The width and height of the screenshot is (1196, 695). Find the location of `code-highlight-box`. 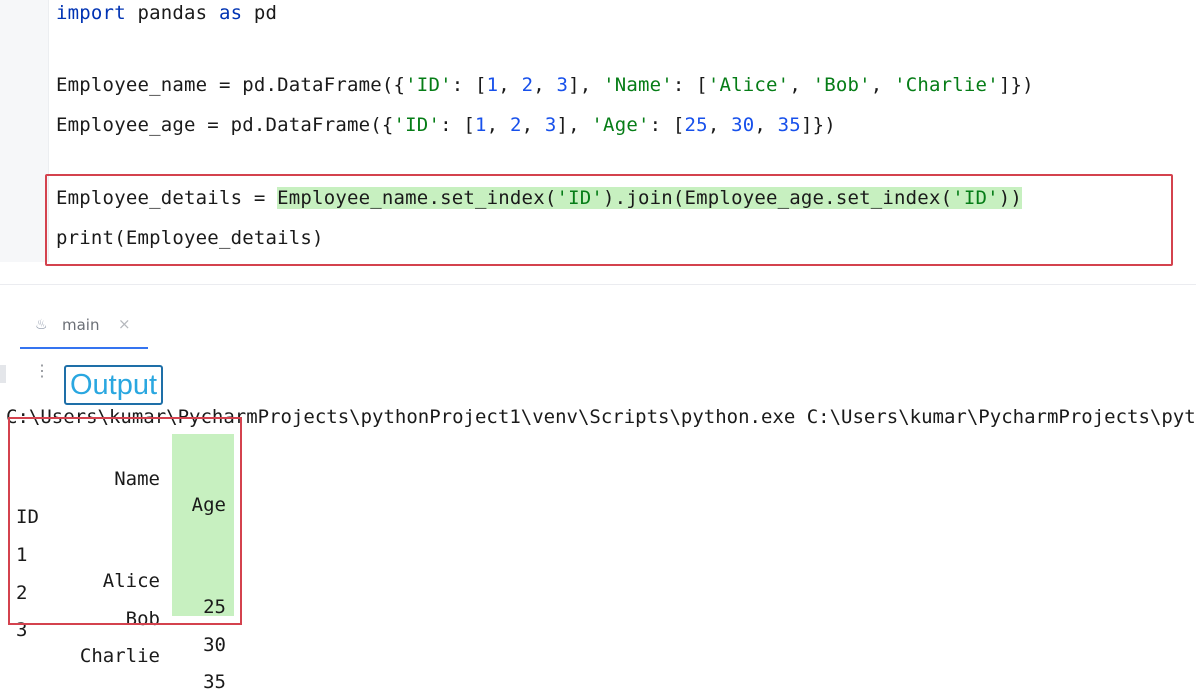

code-highlight-box is located at coordinates (609, 220).